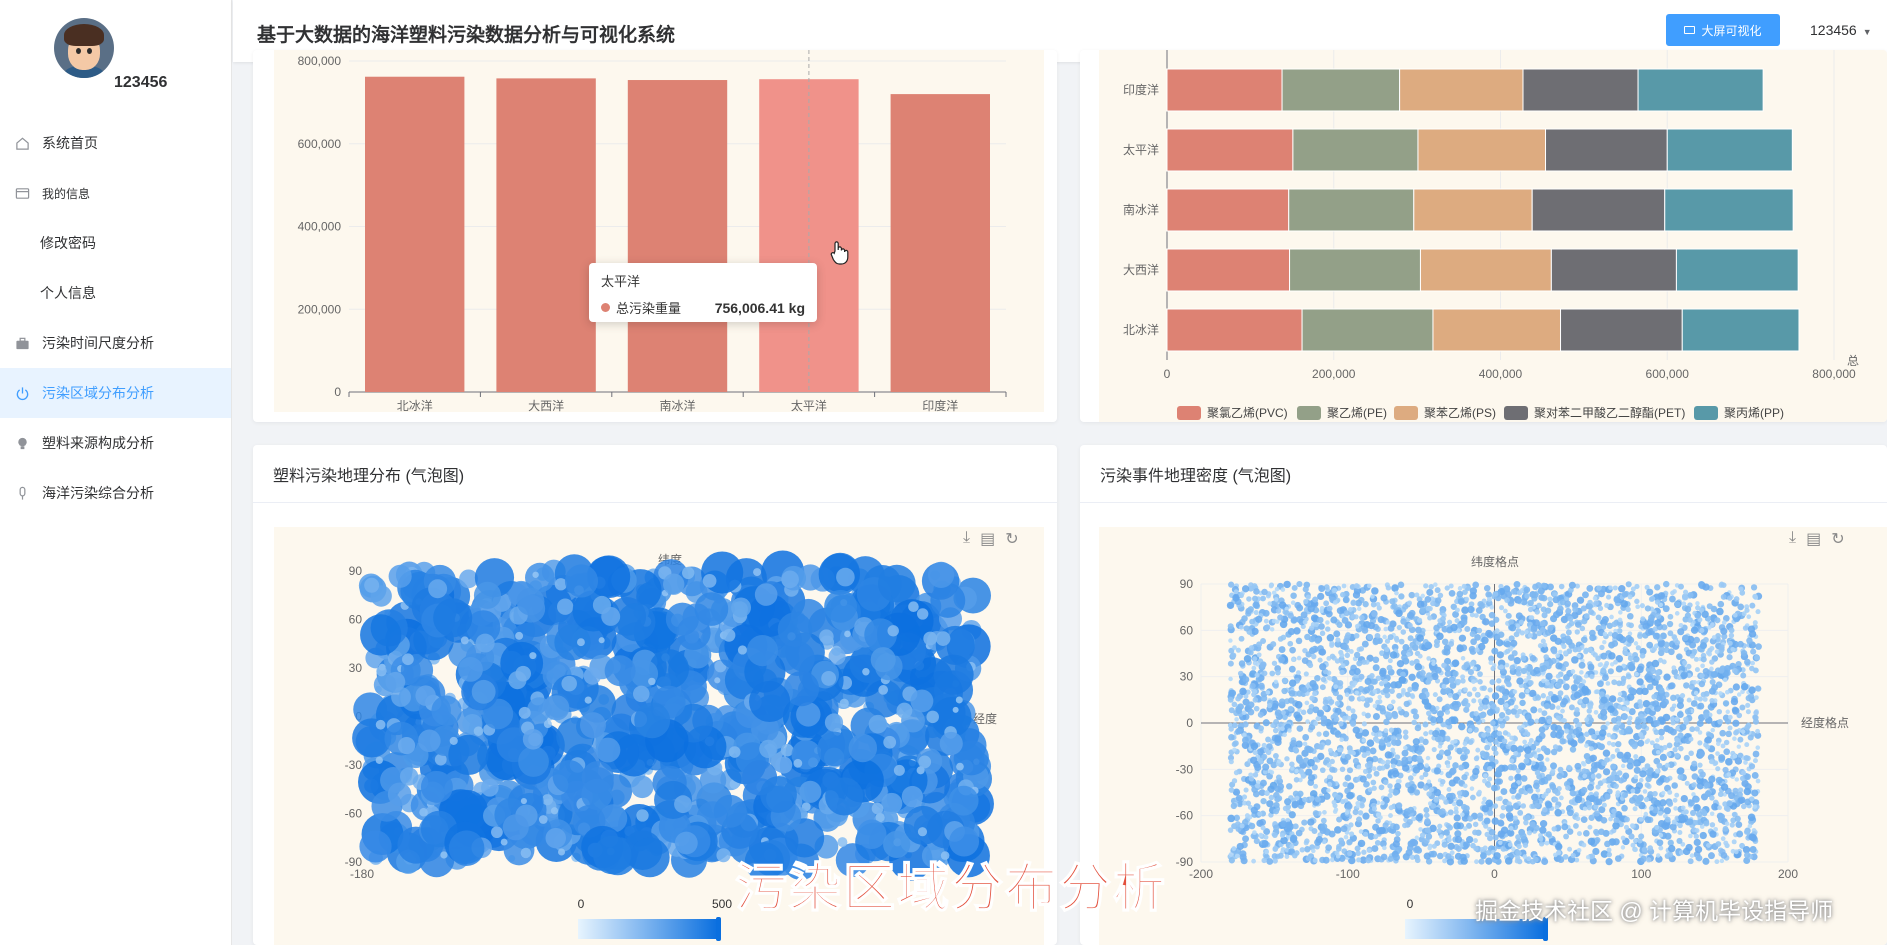  Describe the element at coordinates (1668, 374) in the screenshot. I see `x-tick-label: 600,000` at that location.